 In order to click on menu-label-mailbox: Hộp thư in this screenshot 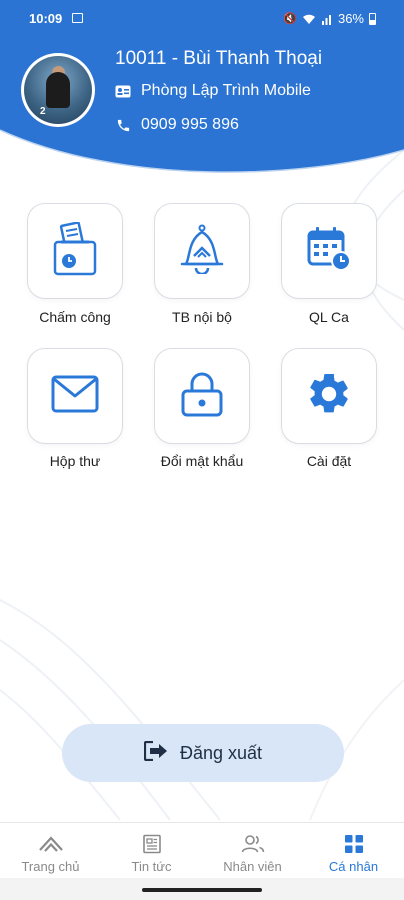, I will do `click(75, 461)`.